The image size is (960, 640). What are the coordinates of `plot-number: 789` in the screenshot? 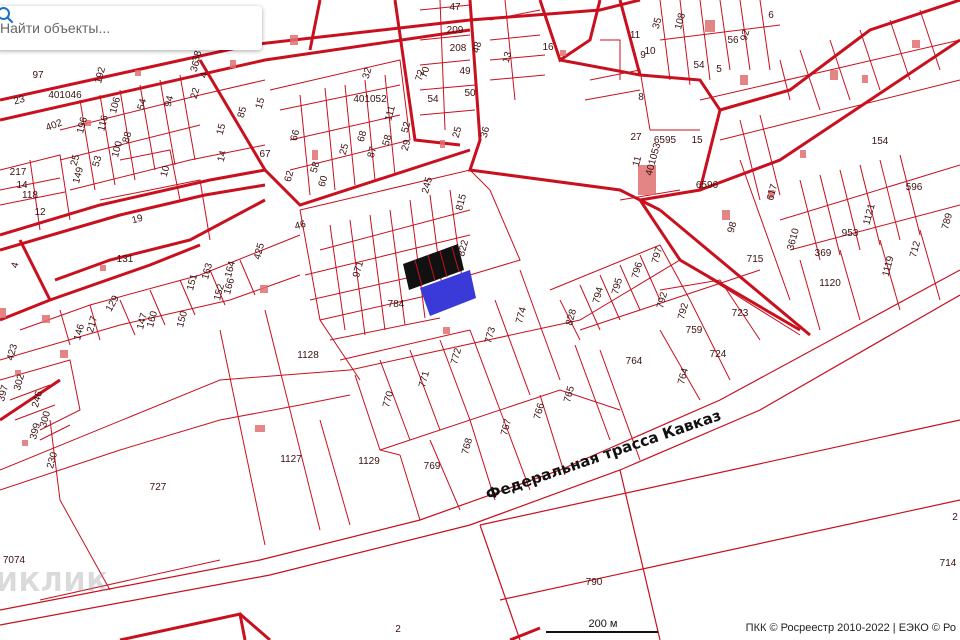 It's located at (947, 220).